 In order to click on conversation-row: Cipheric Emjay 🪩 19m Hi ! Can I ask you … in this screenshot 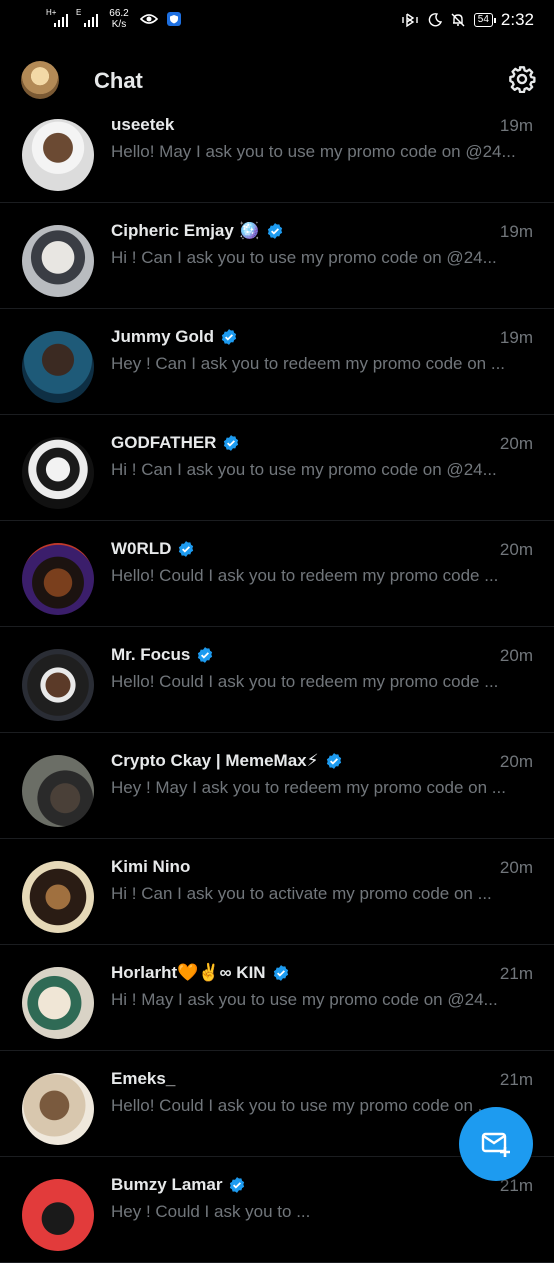, I will do `click(277, 256)`.